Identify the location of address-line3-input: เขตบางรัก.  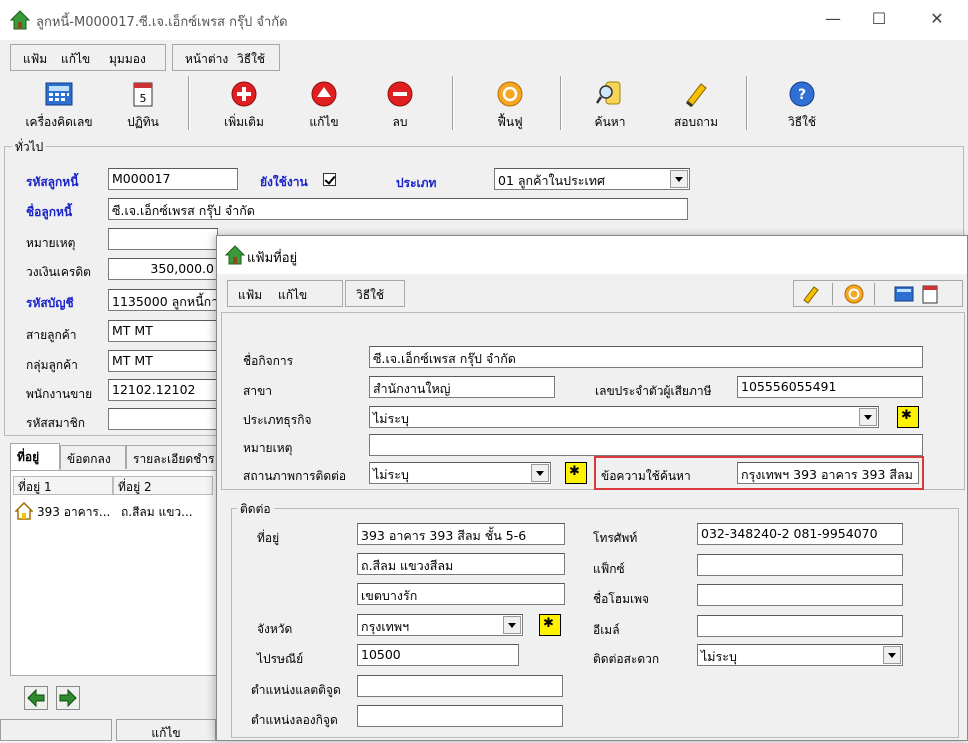
(461, 594).